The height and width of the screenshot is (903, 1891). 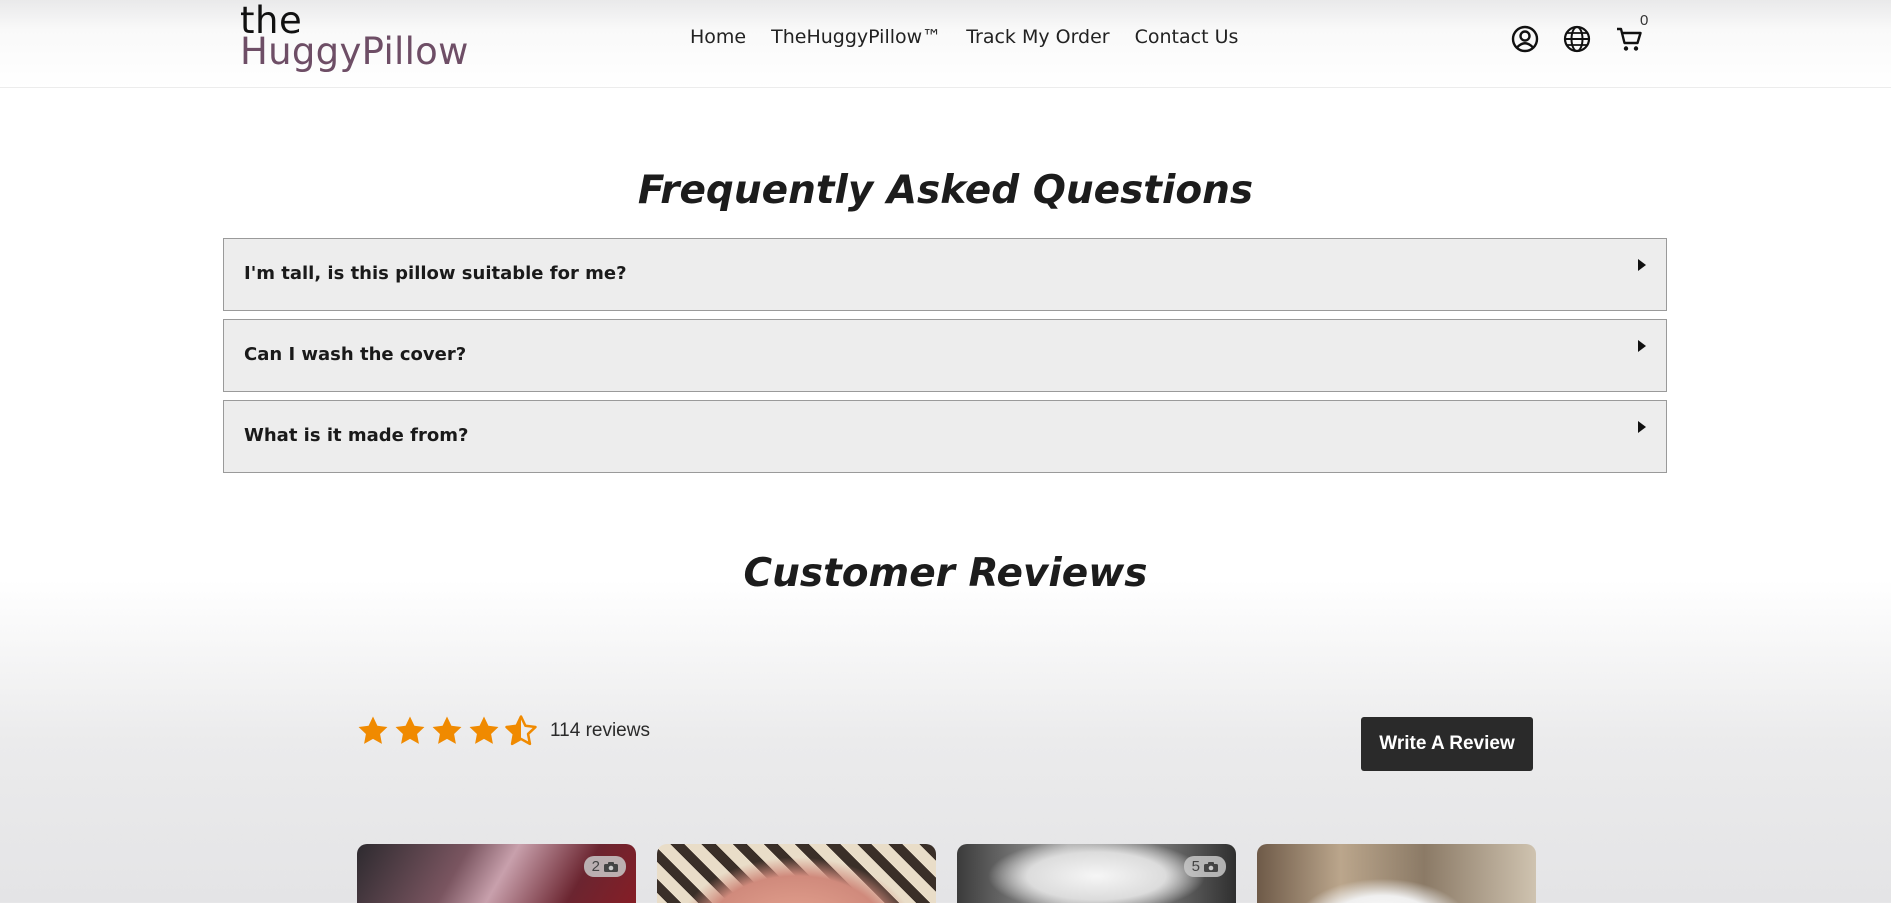 What do you see at coordinates (945, 573) in the screenshot?
I see `reviews-heading: Customer Reviews` at bounding box center [945, 573].